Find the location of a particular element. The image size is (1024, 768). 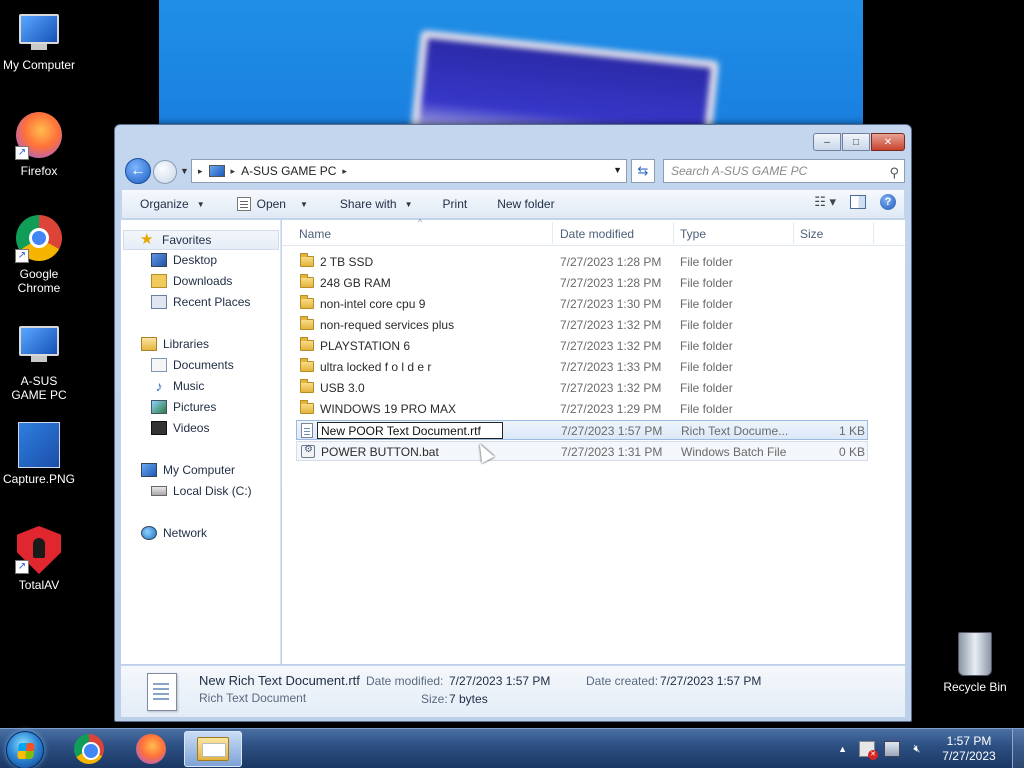

column-headers: ^ Name Date modified Type Size is located at coordinates (593, 232).